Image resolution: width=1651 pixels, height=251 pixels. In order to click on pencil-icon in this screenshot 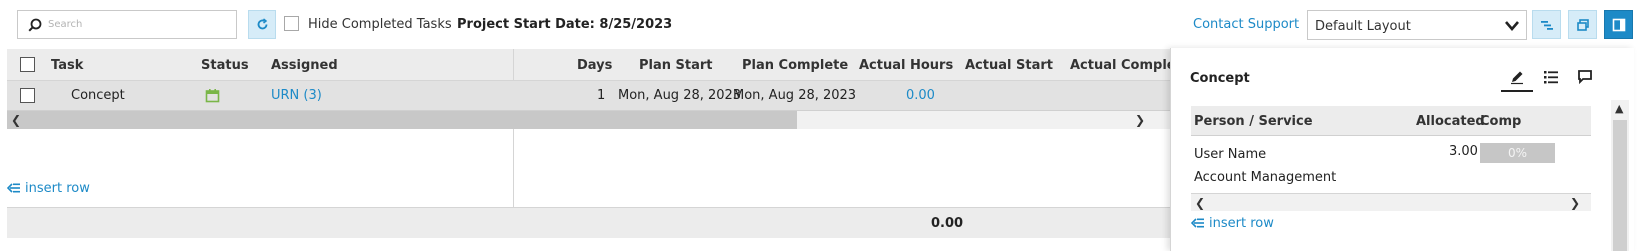, I will do `click(1517, 78)`.